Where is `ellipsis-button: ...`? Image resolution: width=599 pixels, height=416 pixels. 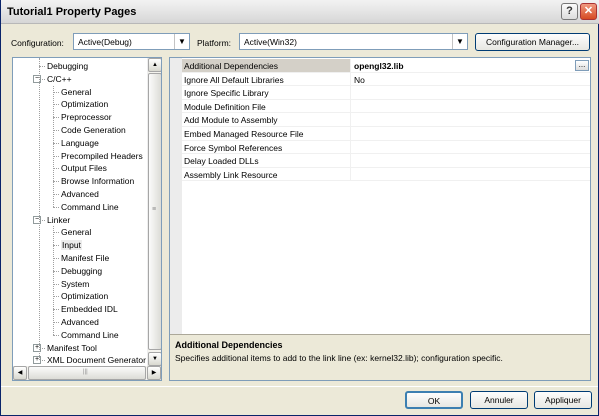 ellipsis-button: ... is located at coordinates (582, 65).